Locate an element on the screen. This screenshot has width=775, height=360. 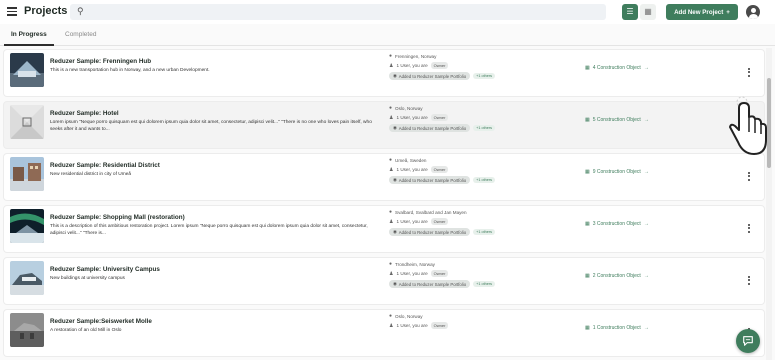
active-tab-indicator is located at coordinates (29, 45).